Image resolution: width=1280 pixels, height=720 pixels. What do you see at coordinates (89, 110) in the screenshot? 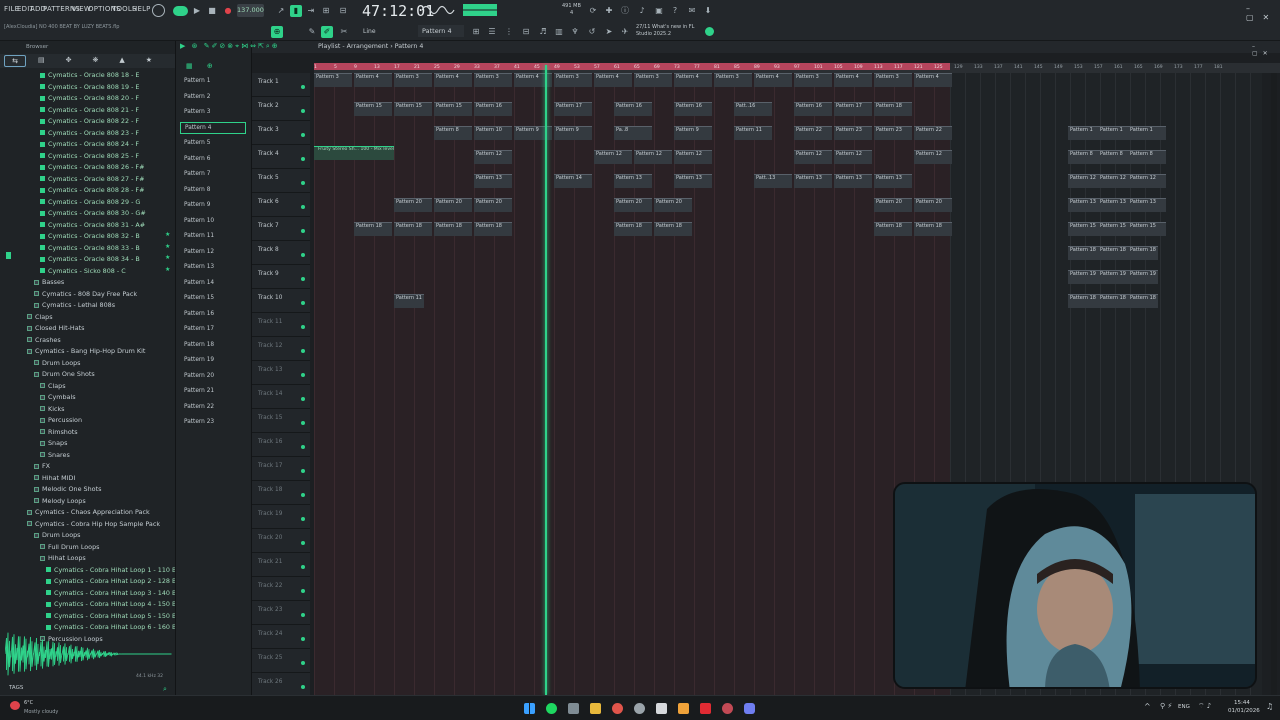
I see `browser-file: Cymatics - Oracle 808 21 - F` at bounding box center [89, 110].